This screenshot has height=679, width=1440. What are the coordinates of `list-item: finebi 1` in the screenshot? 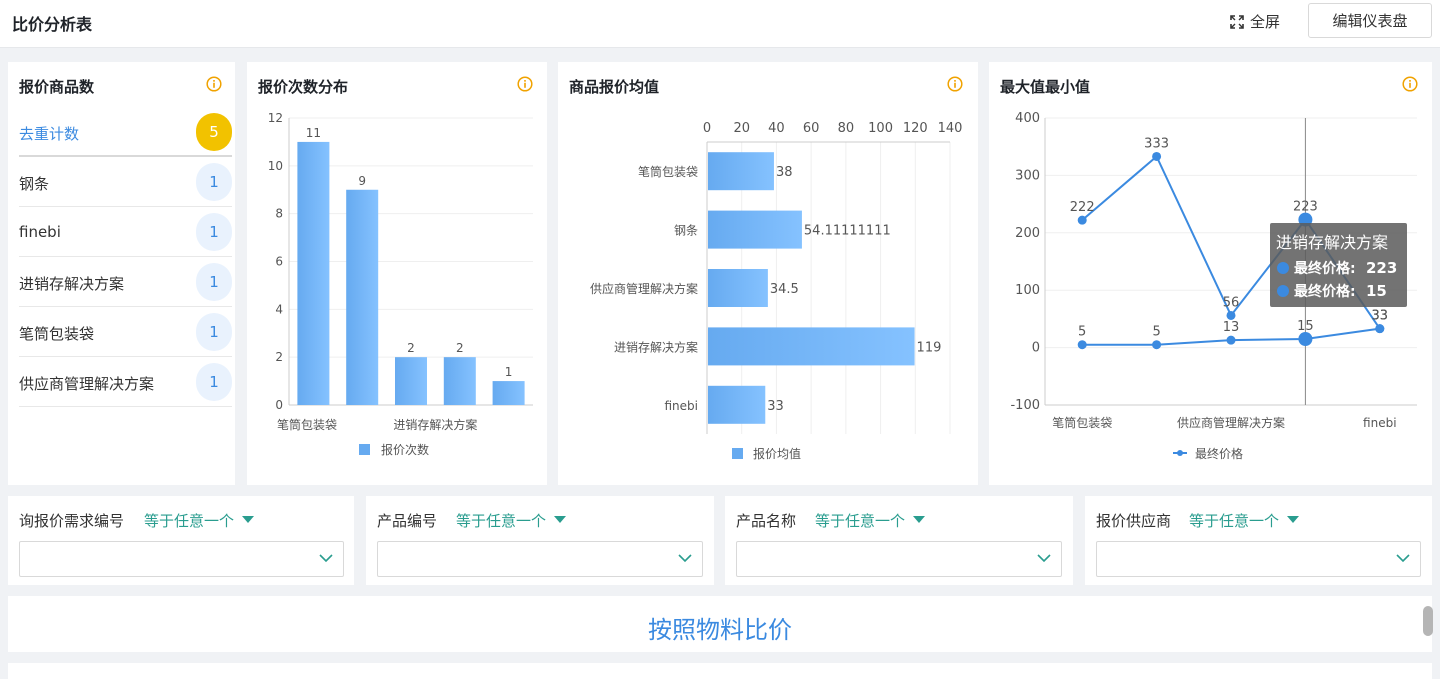 It's located at (125, 232).